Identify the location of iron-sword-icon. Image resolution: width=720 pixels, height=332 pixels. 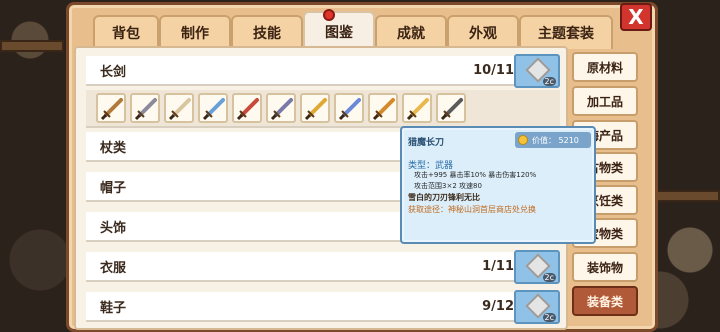
(145, 109).